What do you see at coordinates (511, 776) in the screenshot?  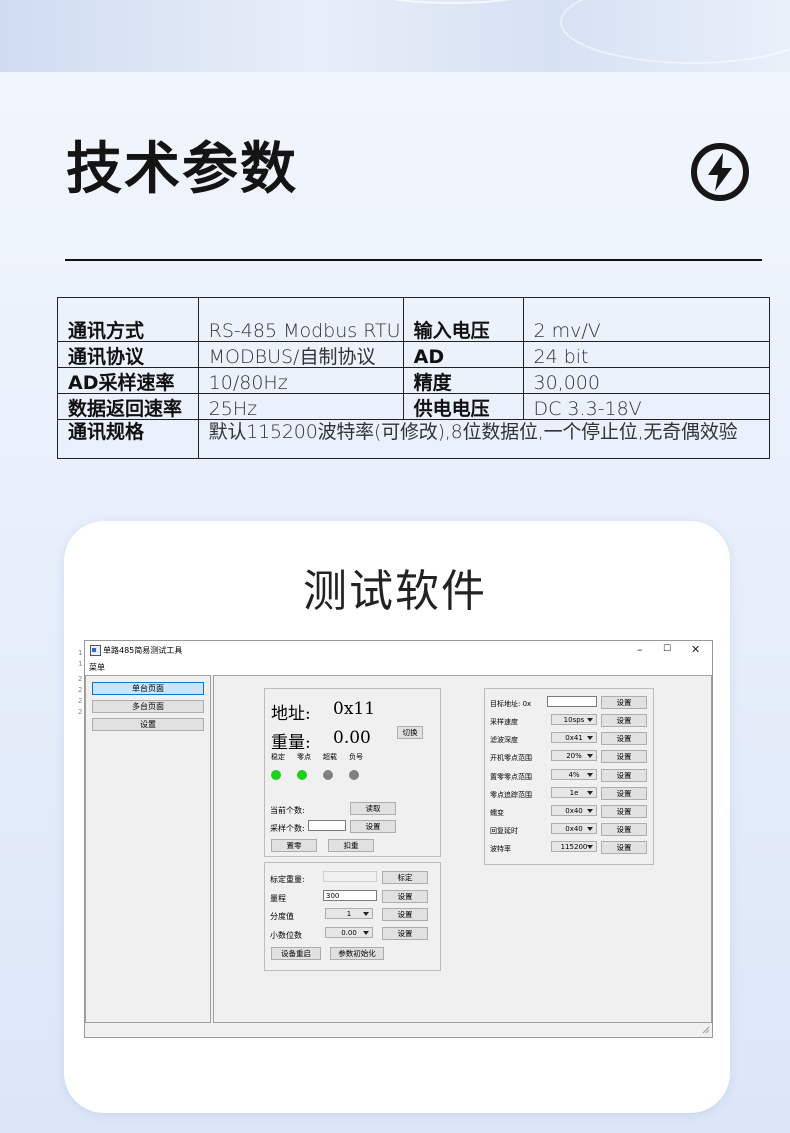 I see `setting-label: 置零零点范围` at bounding box center [511, 776].